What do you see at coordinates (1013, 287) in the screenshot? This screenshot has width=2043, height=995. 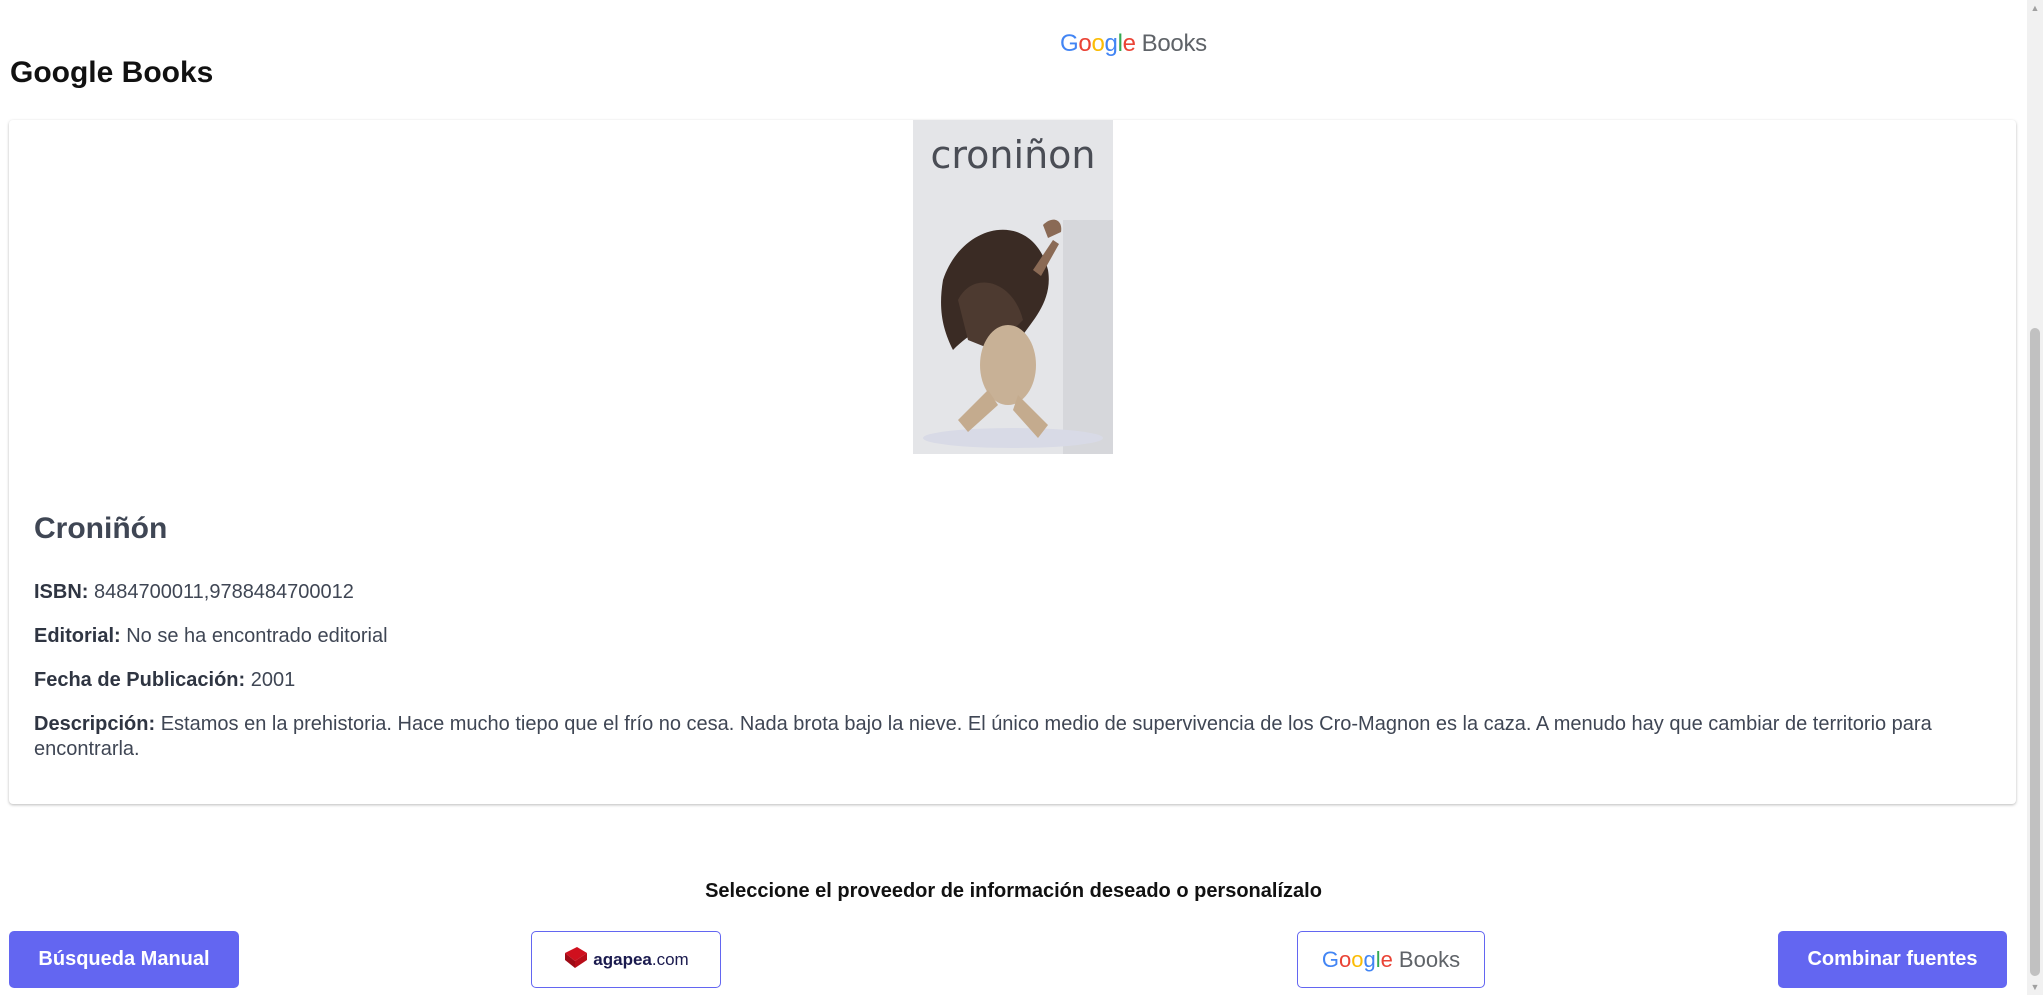 I see `book-cover-image: croniñon` at bounding box center [1013, 287].